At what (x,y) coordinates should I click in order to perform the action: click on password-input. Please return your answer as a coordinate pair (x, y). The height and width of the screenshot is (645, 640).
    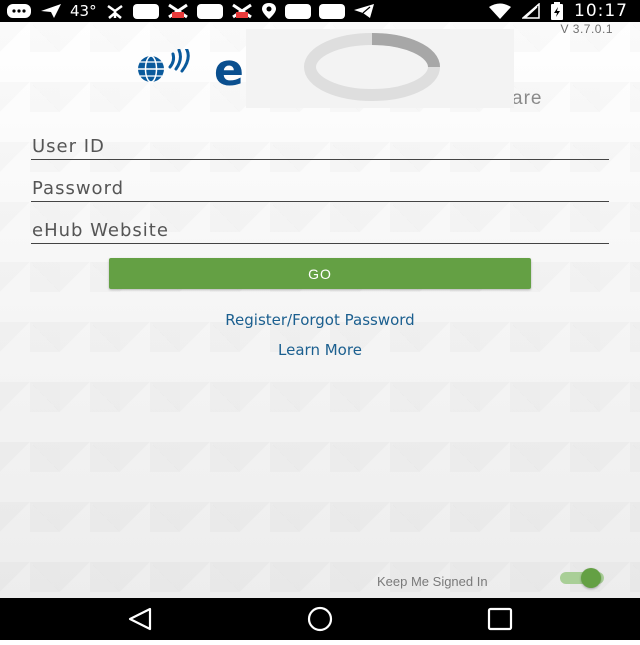
    Looking at the image, I should click on (320, 188).